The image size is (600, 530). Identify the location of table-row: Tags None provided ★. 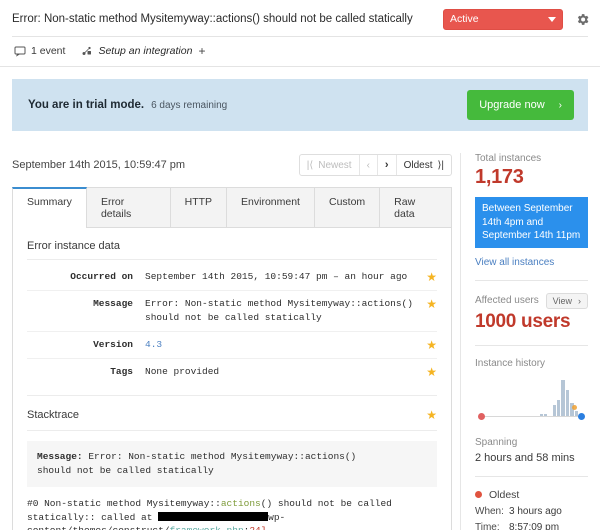
(232, 372).